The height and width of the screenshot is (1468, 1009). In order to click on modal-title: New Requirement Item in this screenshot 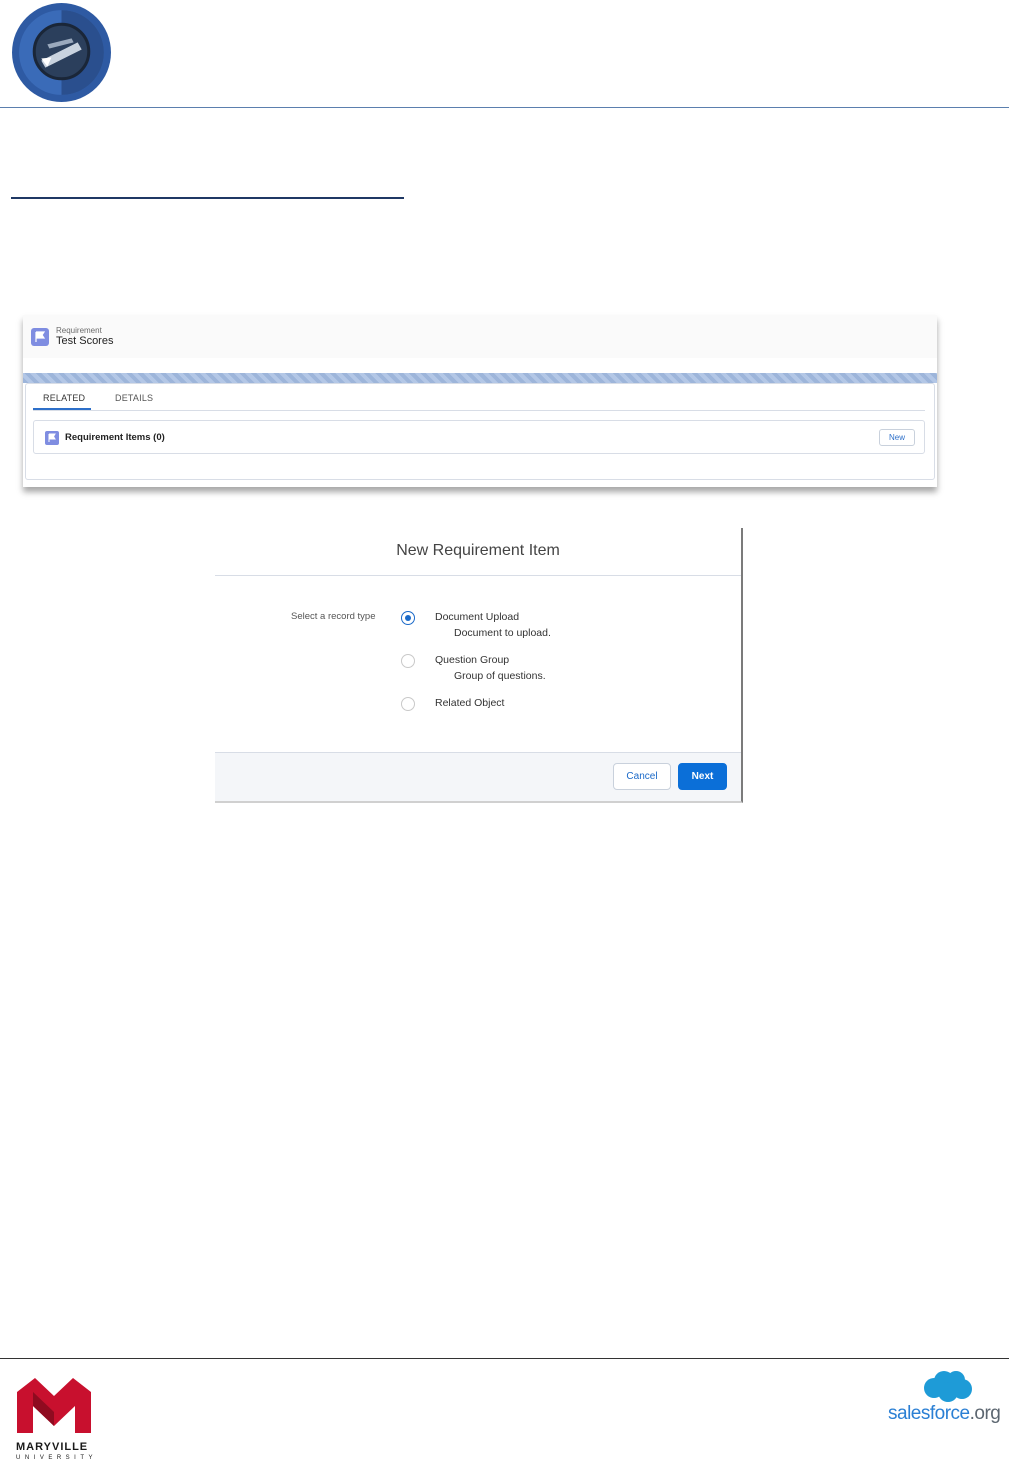, I will do `click(478, 550)`.